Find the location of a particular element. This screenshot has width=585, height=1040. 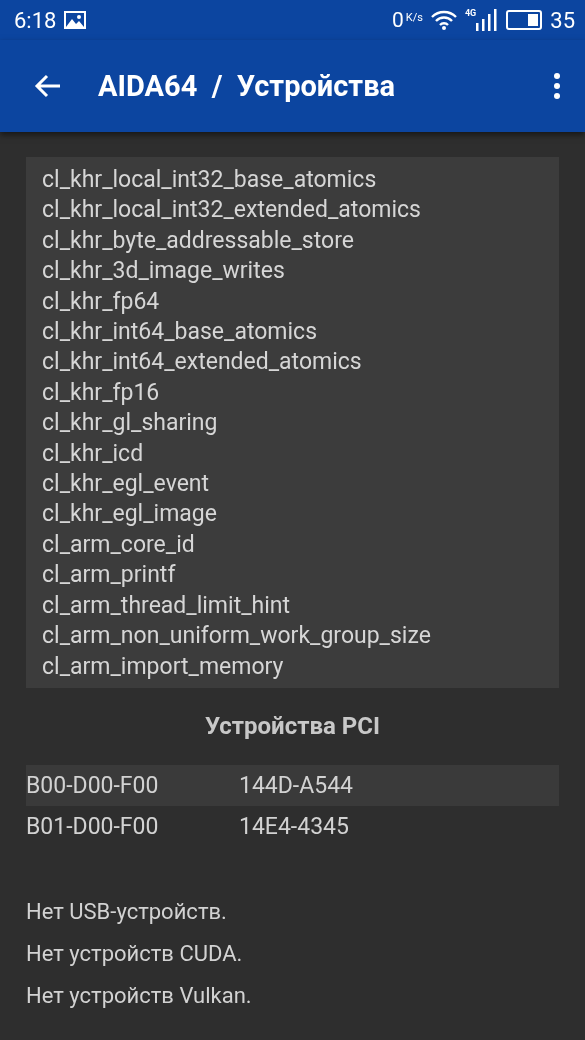

table-cell-text: B00-D00-F00 is located at coordinates (93, 785).